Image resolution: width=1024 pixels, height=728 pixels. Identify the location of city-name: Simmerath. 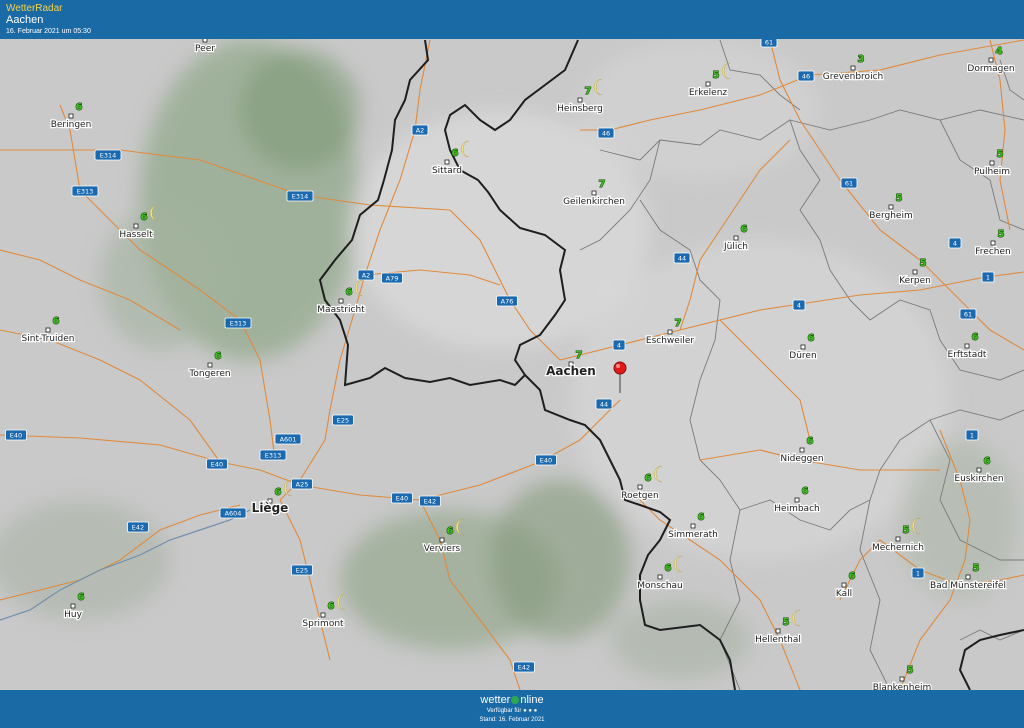
(693, 535).